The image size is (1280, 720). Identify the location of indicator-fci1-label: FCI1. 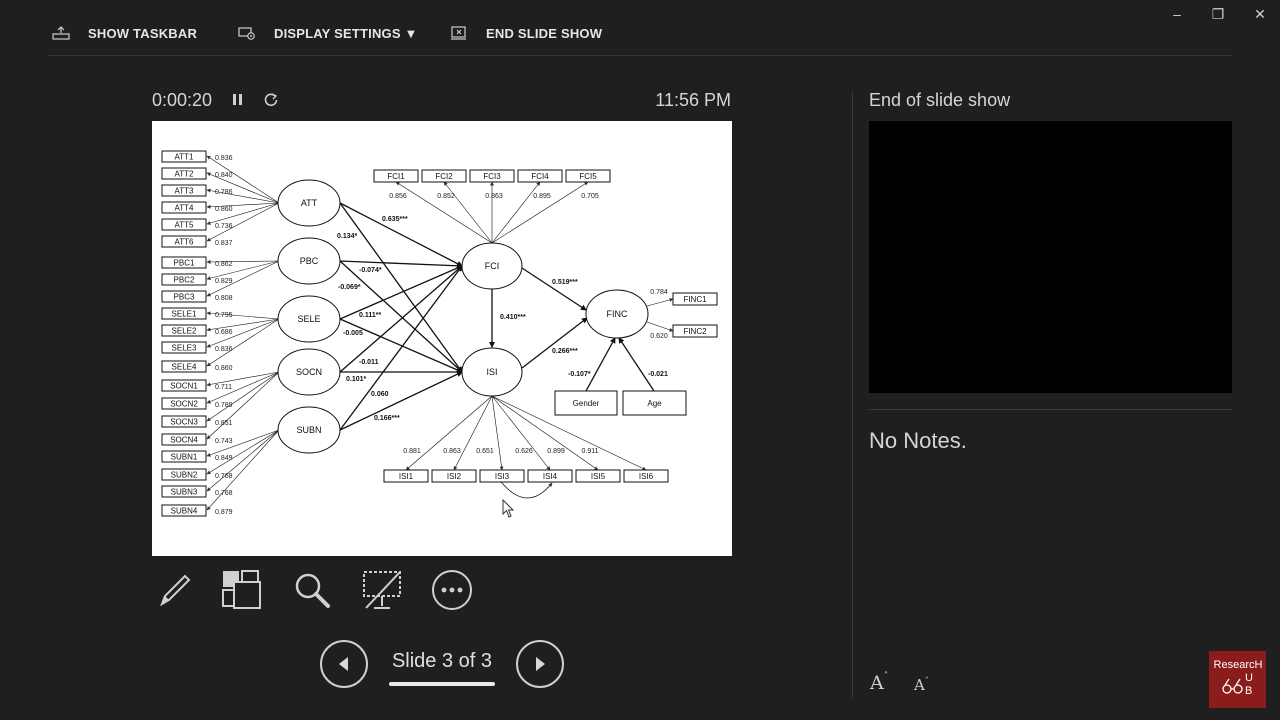
(396, 176).